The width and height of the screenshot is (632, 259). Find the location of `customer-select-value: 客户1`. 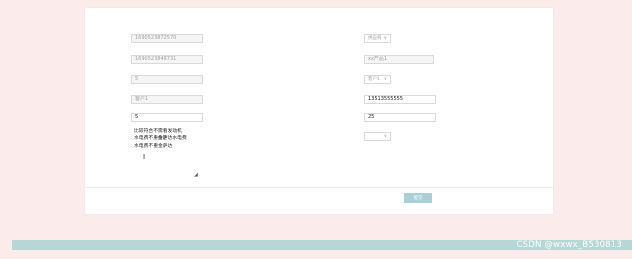

customer-select-value: 客户1 is located at coordinates (374, 79).